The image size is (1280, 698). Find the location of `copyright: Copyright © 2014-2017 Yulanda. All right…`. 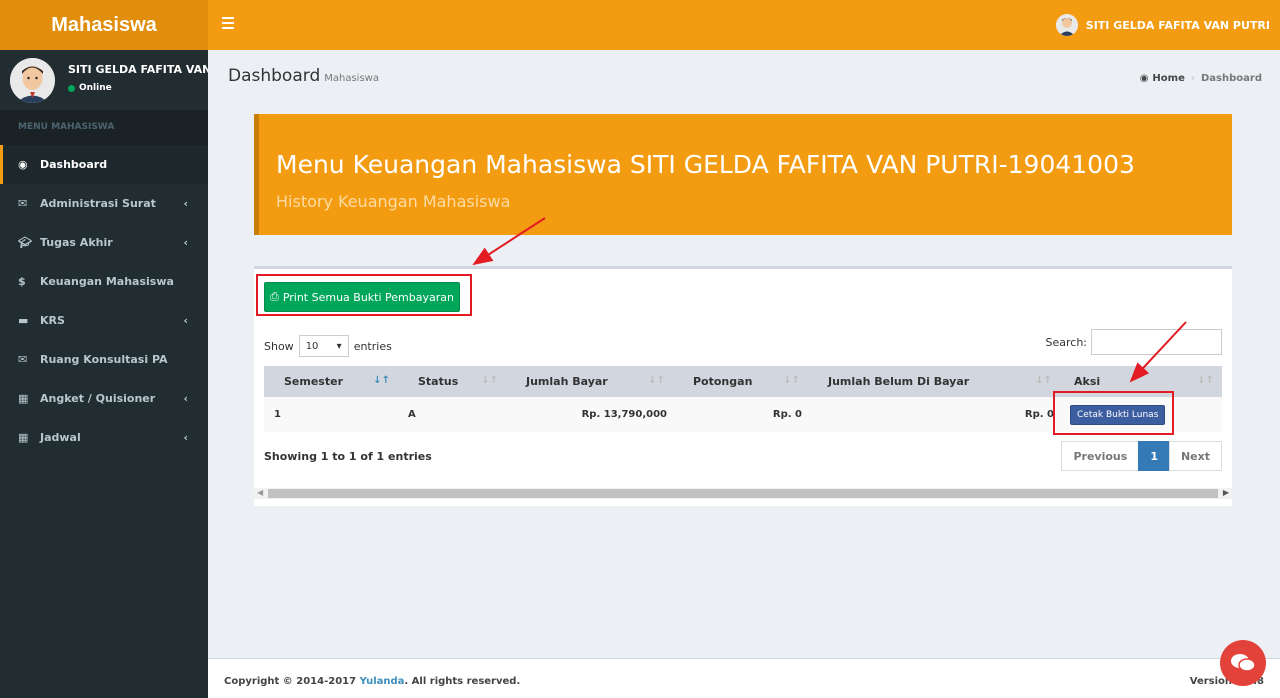

copyright: Copyright © 2014-2017 Yulanda. All right… is located at coordinates (372, 681).